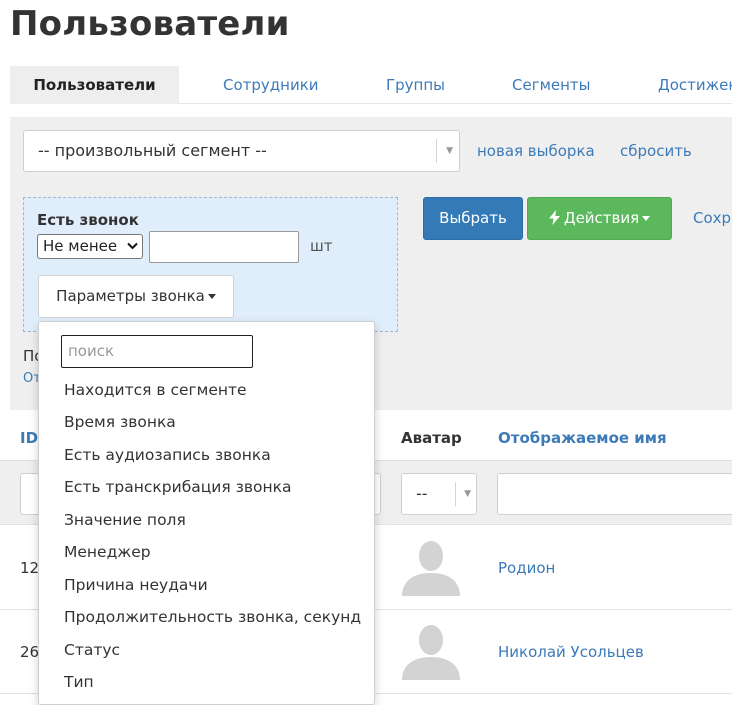 This screenshot has width=732, height=705. What do you see at coordinates (656, 151) in the screenshot?
I see `reset-link: сбросить` at bounding box center [656, 151].